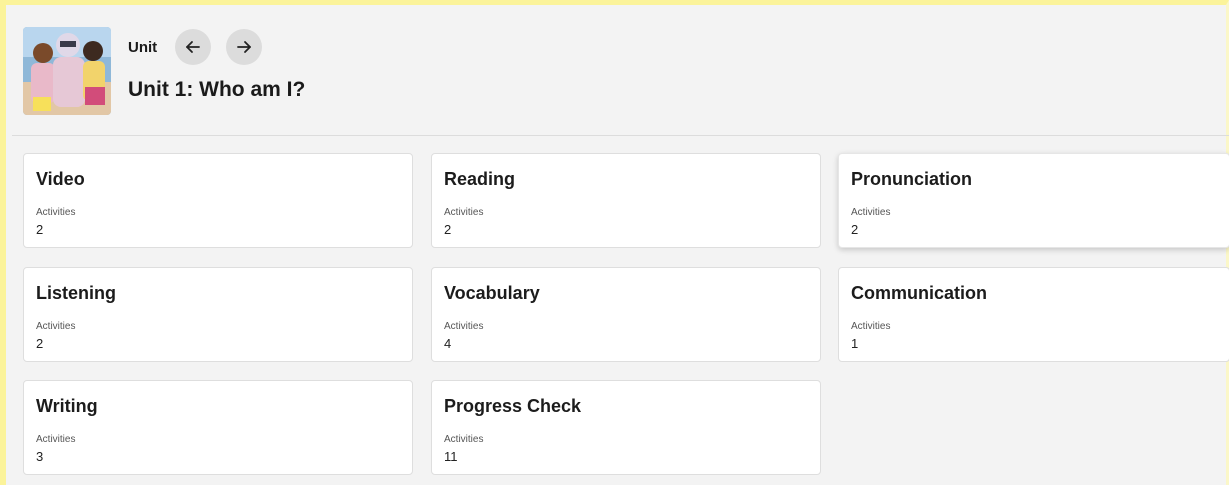 The width and height of the screenshot is (1229, 485). What do you see at coordinates (60, 179) in the screenshot?
I see `card-title: Video` at bounding box center [60, 179].